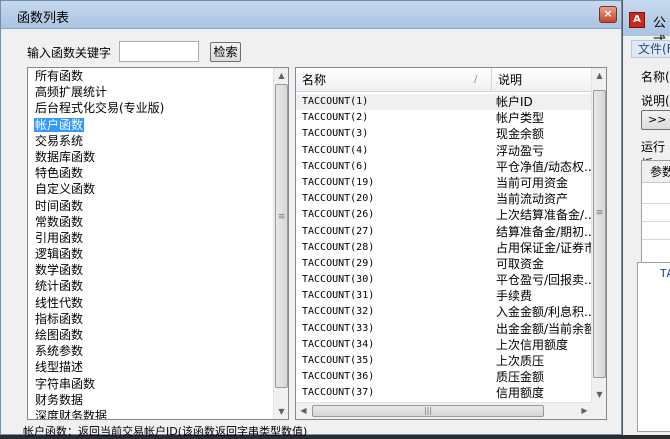  Describe the element at coordinates (444, 199) in the screenshot. I see `table-row: TACCOUNT(20) 当前流动资产` at that location.